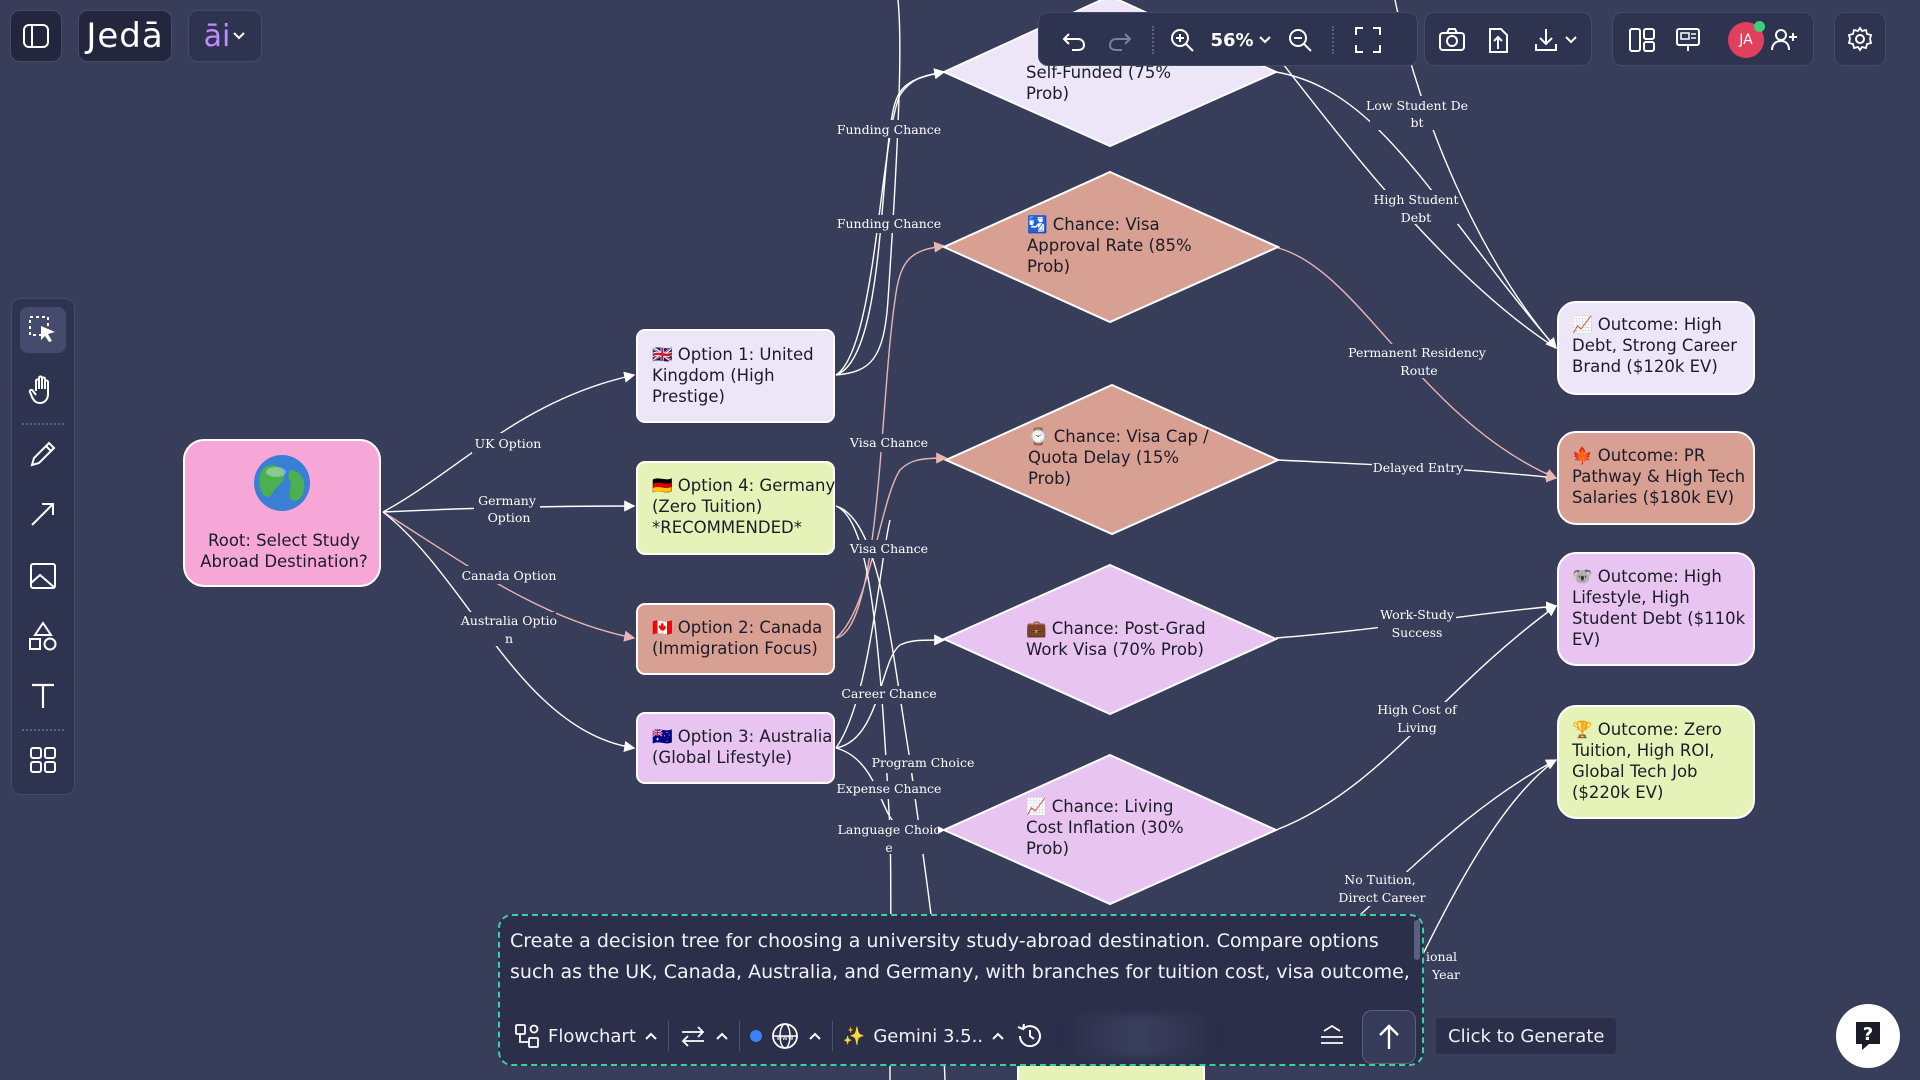 The height and width of the screenshot is (1080, 1920). Describe the element at coordinates (509, 517) in the screenshot. I see `edge-label-germany-option-2: Option` at that location.